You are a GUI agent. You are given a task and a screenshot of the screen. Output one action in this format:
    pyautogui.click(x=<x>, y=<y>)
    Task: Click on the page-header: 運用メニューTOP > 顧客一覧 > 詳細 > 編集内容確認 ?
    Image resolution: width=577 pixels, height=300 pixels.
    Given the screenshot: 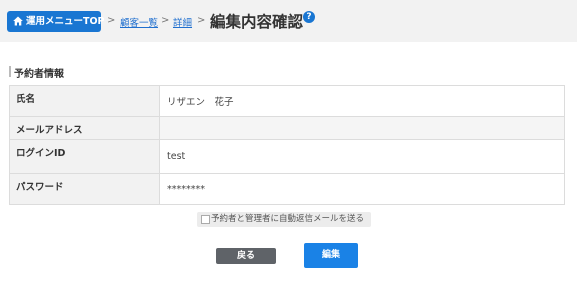 What is the action you would take?
    pyautogui.click(x=288, y=21)
    